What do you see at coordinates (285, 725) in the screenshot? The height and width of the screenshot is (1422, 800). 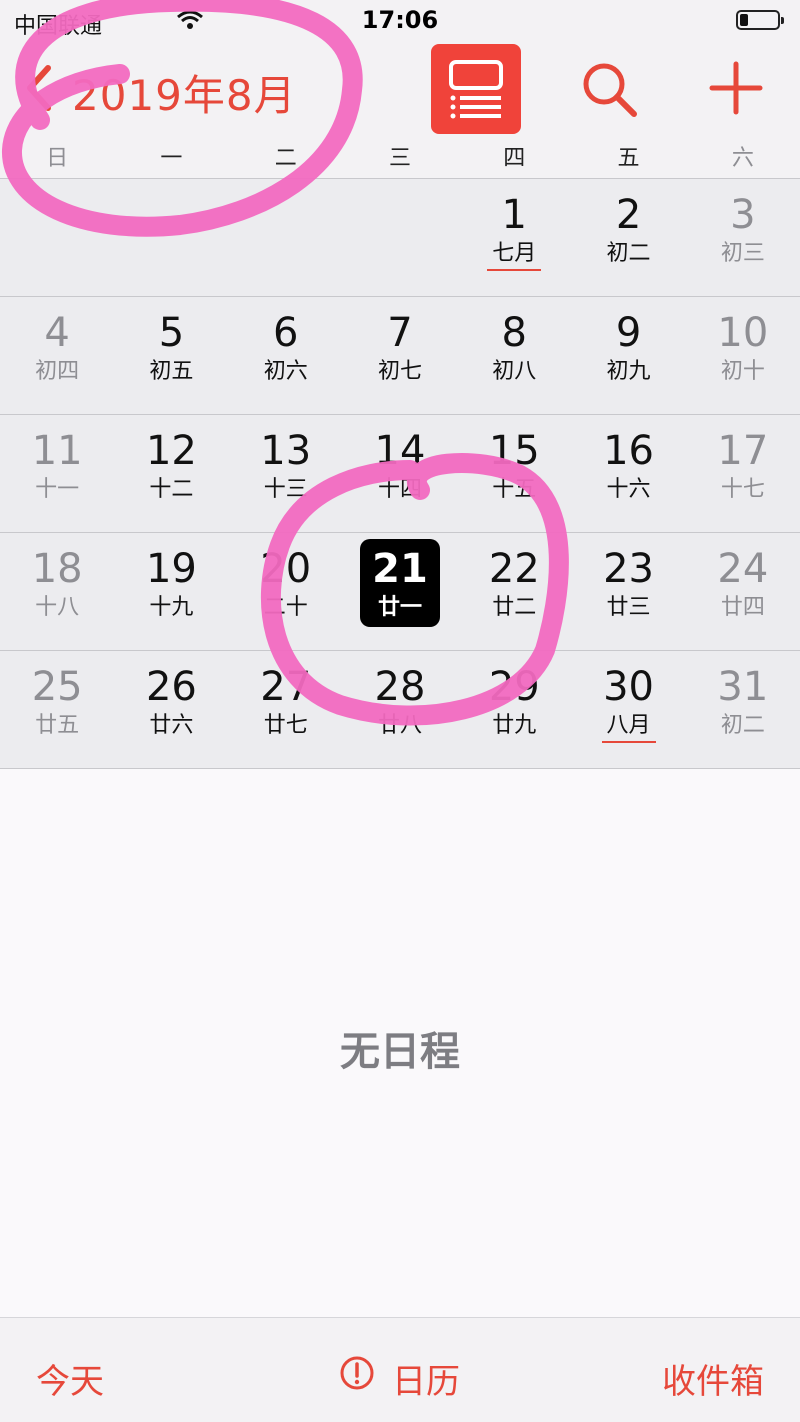 I see `lunar-date: 廿七` at bounding box center [285, 725].